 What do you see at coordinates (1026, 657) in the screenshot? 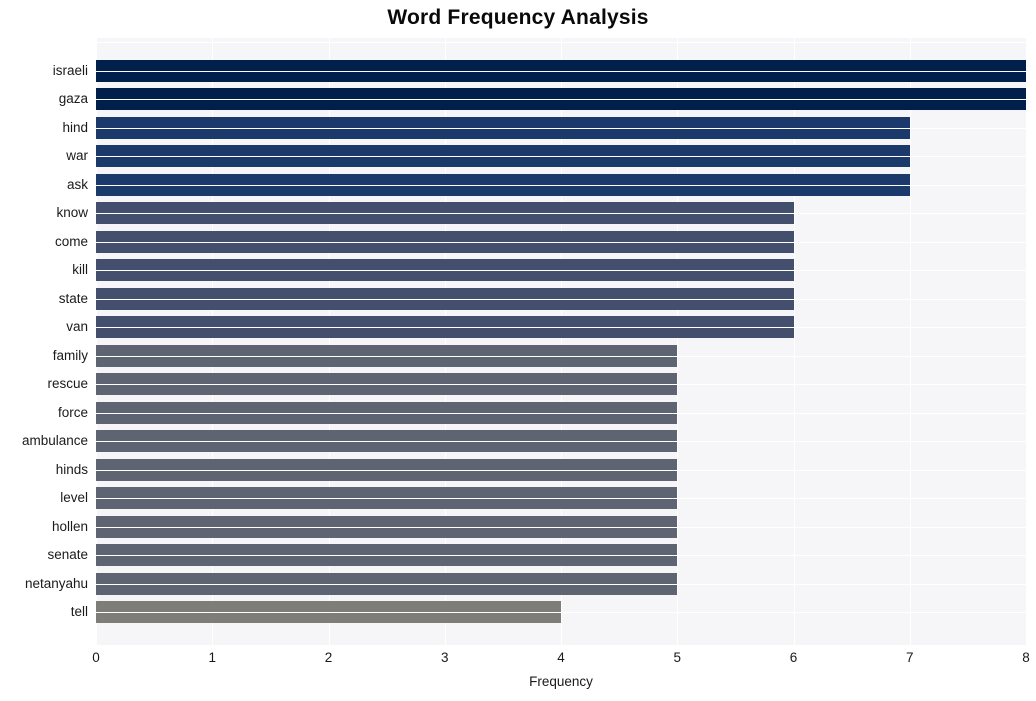
I see `x-tick-label-8: 8` at bounding box center [1026, 657].